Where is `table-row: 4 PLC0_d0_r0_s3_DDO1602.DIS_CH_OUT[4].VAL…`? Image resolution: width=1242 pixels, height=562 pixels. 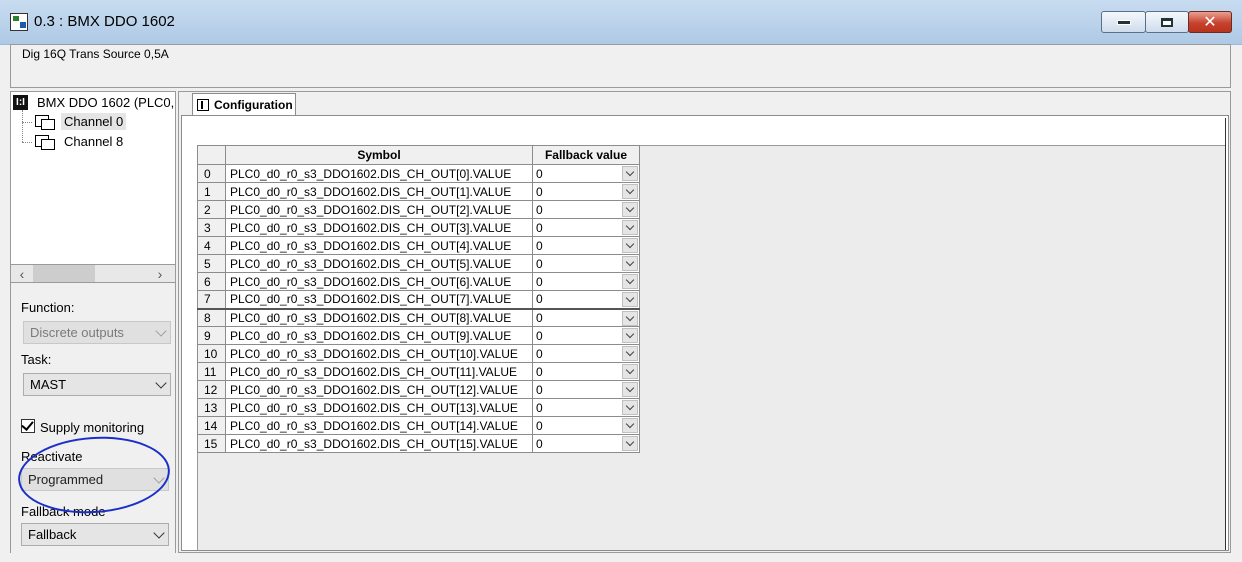 table-row: 4 PLC0_d0_r0_s3_DDO1602.DIS_CH_OUT[4].VAL… is located at coordinates (418, 245).